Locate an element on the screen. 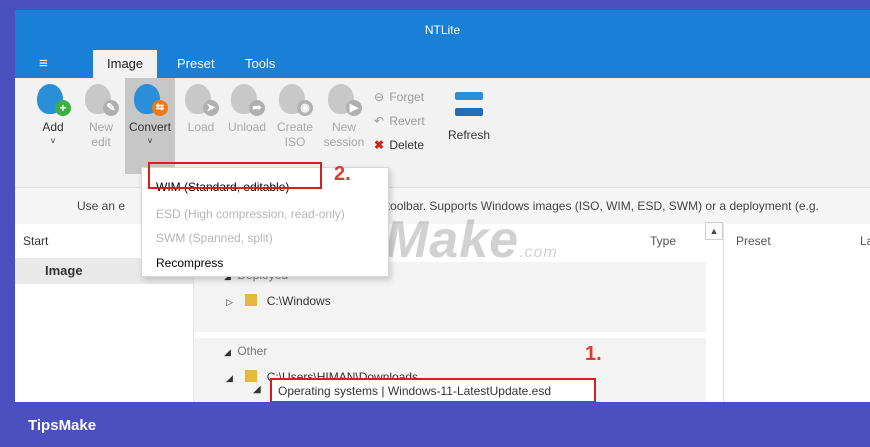 The image size is (870, 447). add-disc-icon: + is located at coordinates (54, 100).